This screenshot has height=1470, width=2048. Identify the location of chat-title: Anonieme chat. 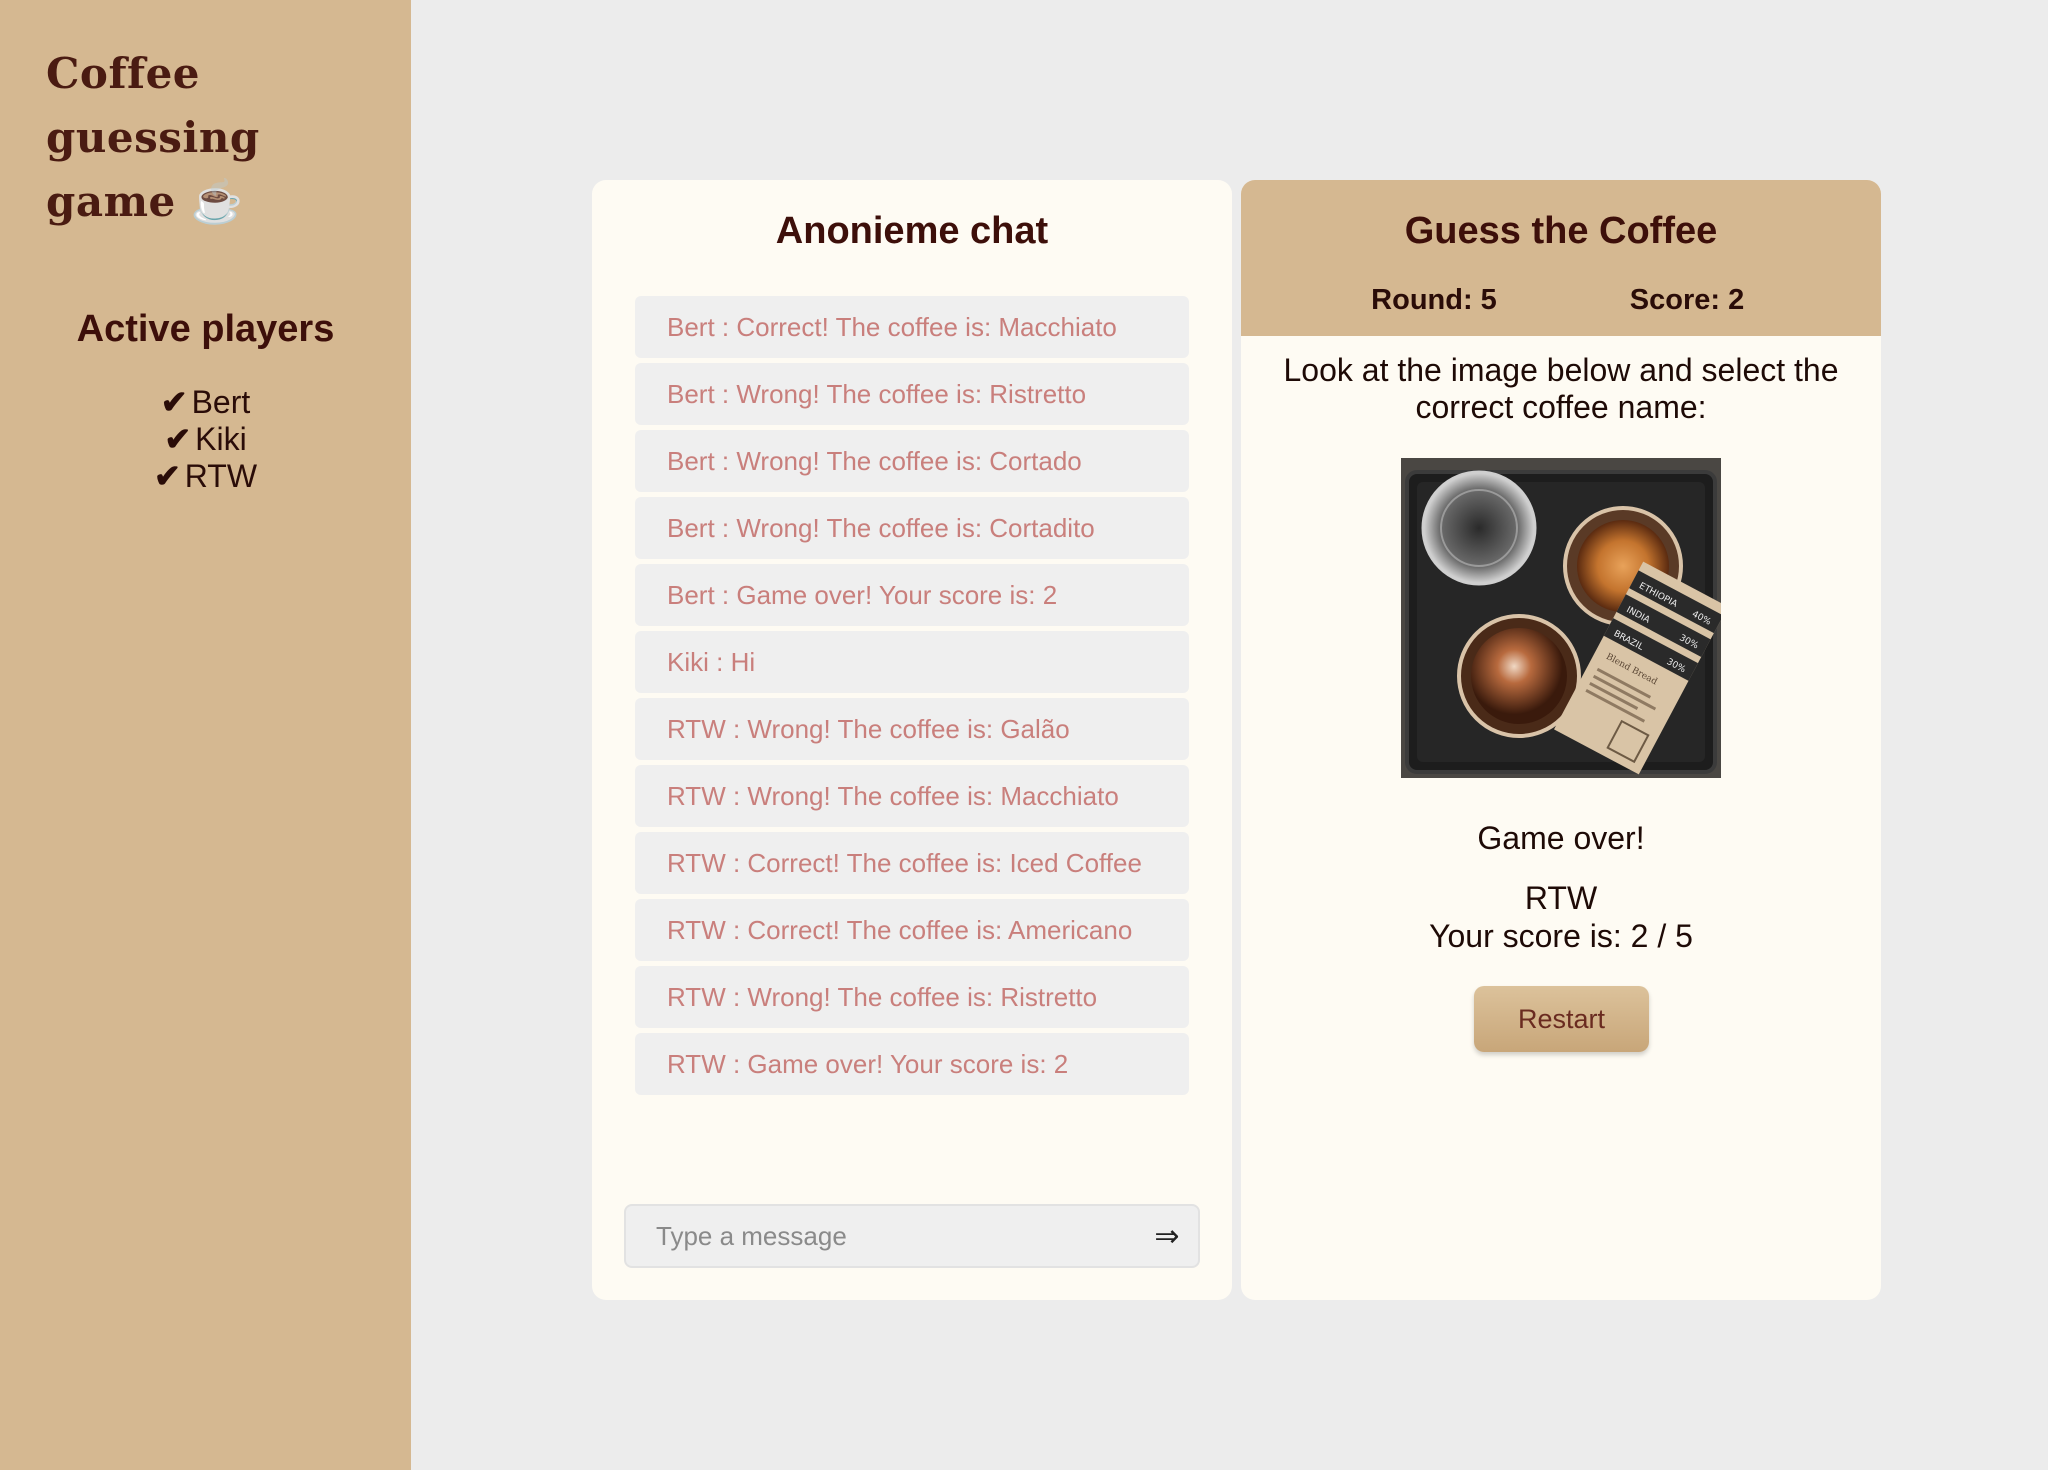
(912, 231).